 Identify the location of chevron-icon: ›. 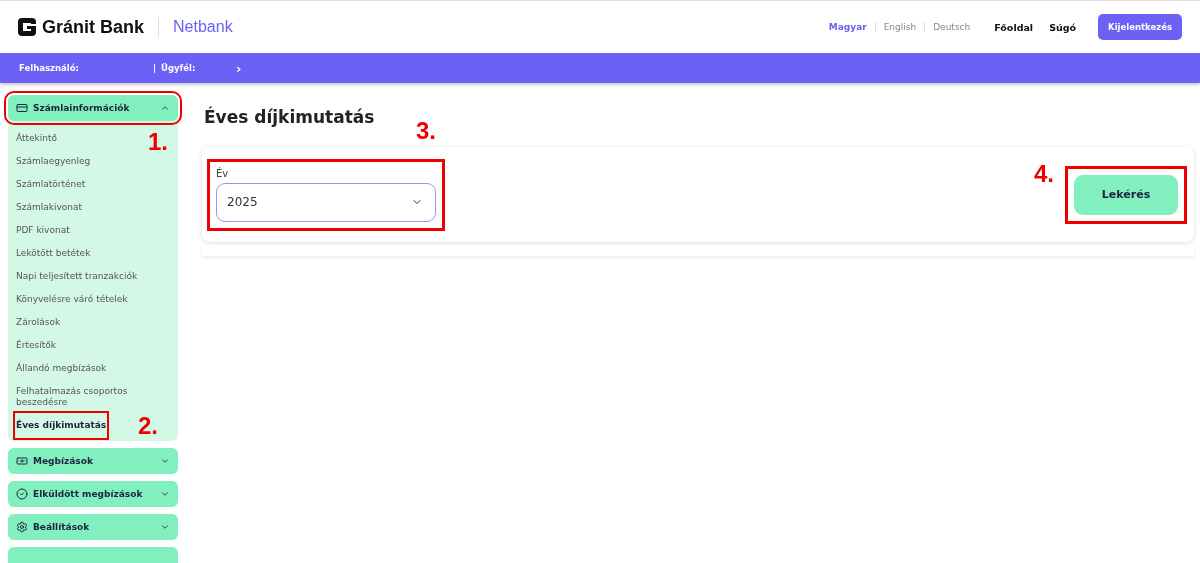
(239, 68).